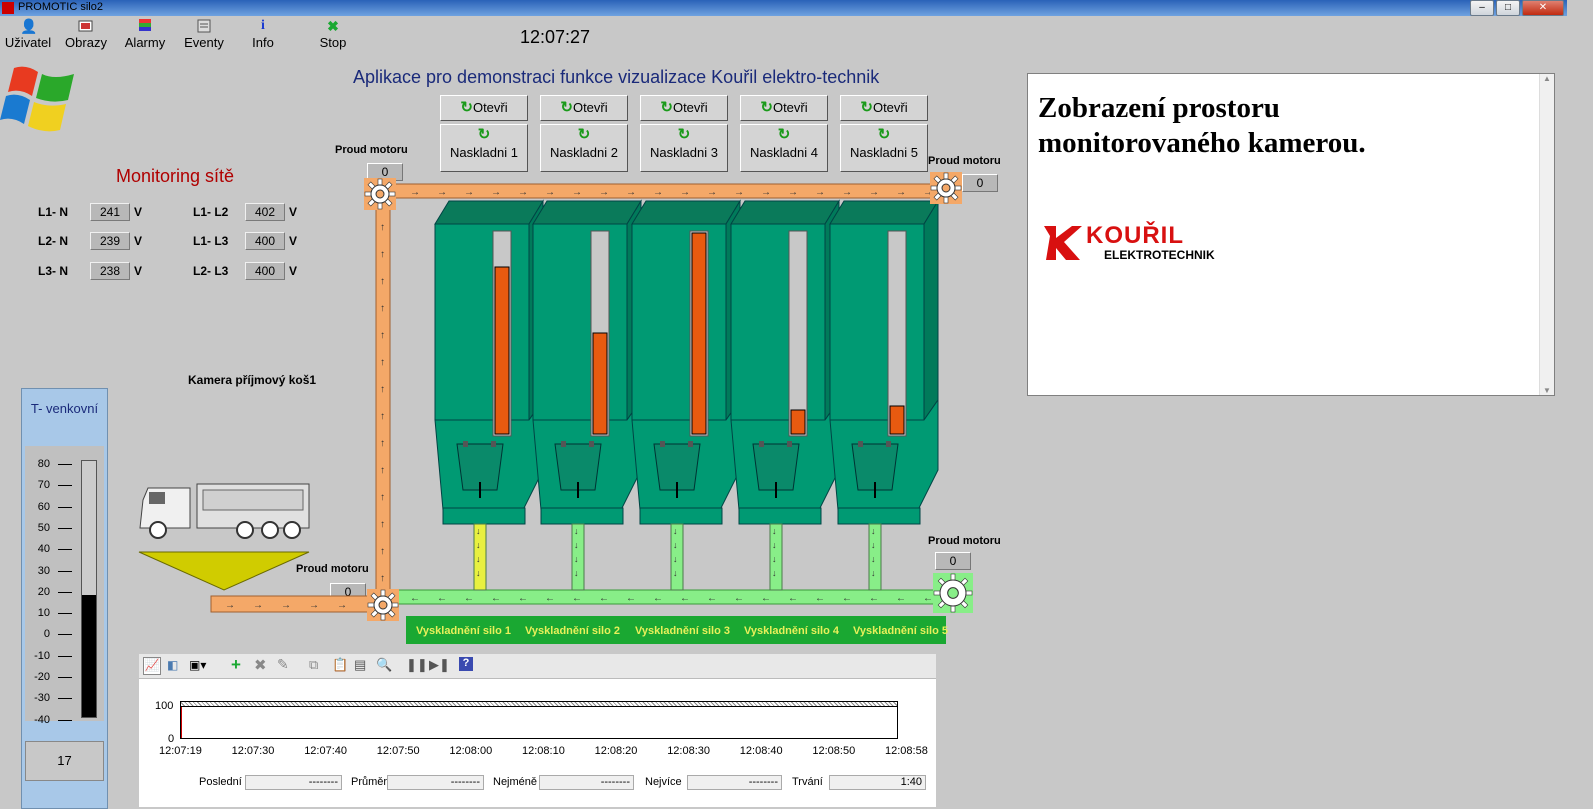 This screenshot has height=809, width=1593. What do you see at coordinates (466, 664) in the screenshot?
I see `help-icon: ?` at bounding box center [466, 664].